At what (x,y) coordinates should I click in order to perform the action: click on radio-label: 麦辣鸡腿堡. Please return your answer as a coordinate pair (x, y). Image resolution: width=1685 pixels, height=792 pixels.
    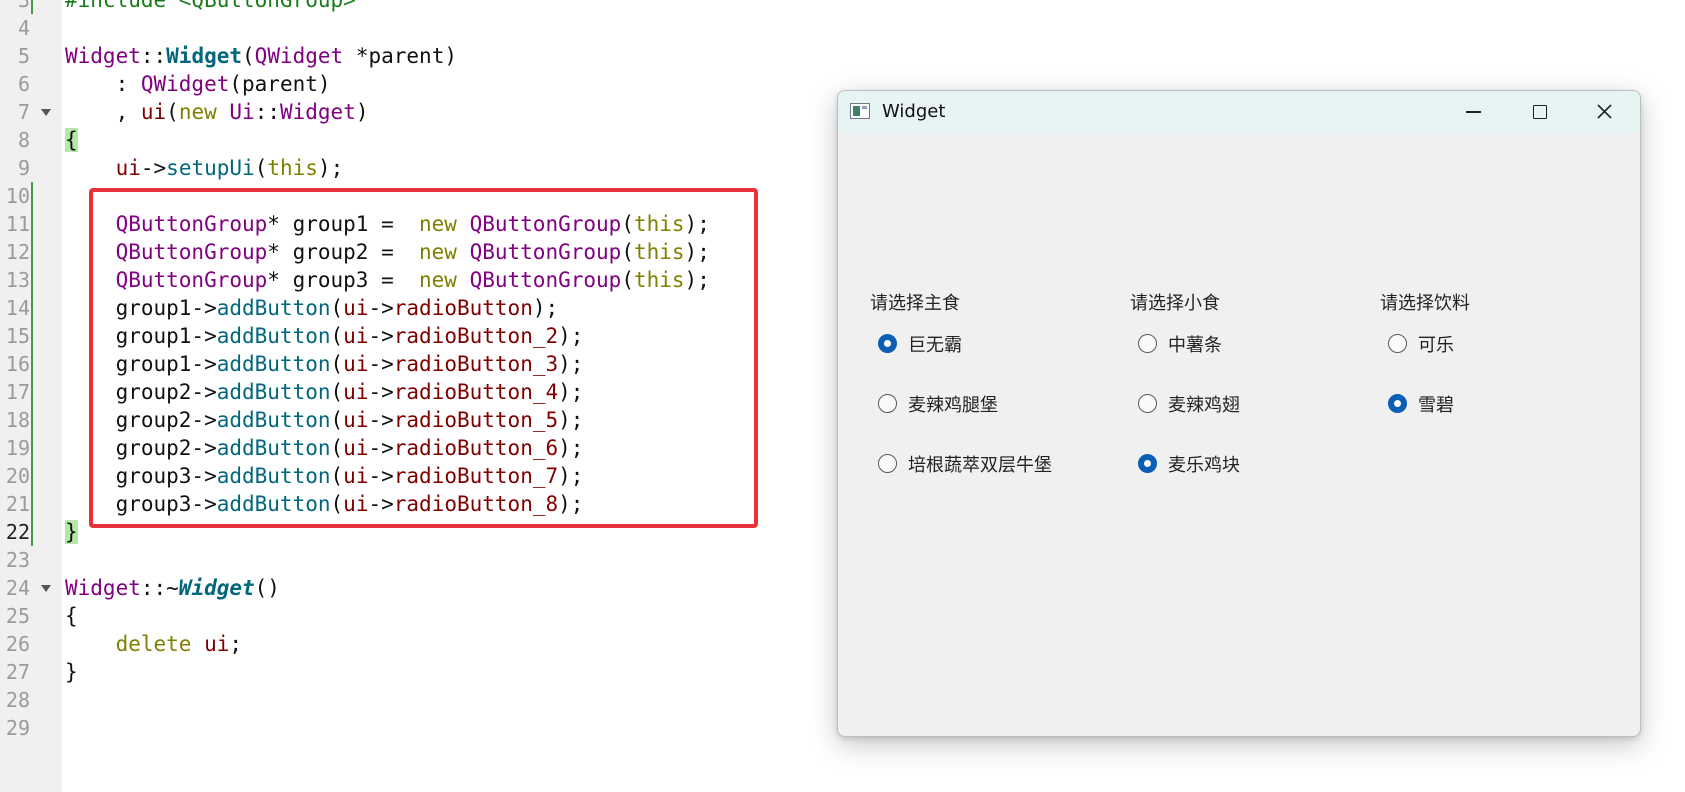
    Looking at the image, I should click on (953, 404).